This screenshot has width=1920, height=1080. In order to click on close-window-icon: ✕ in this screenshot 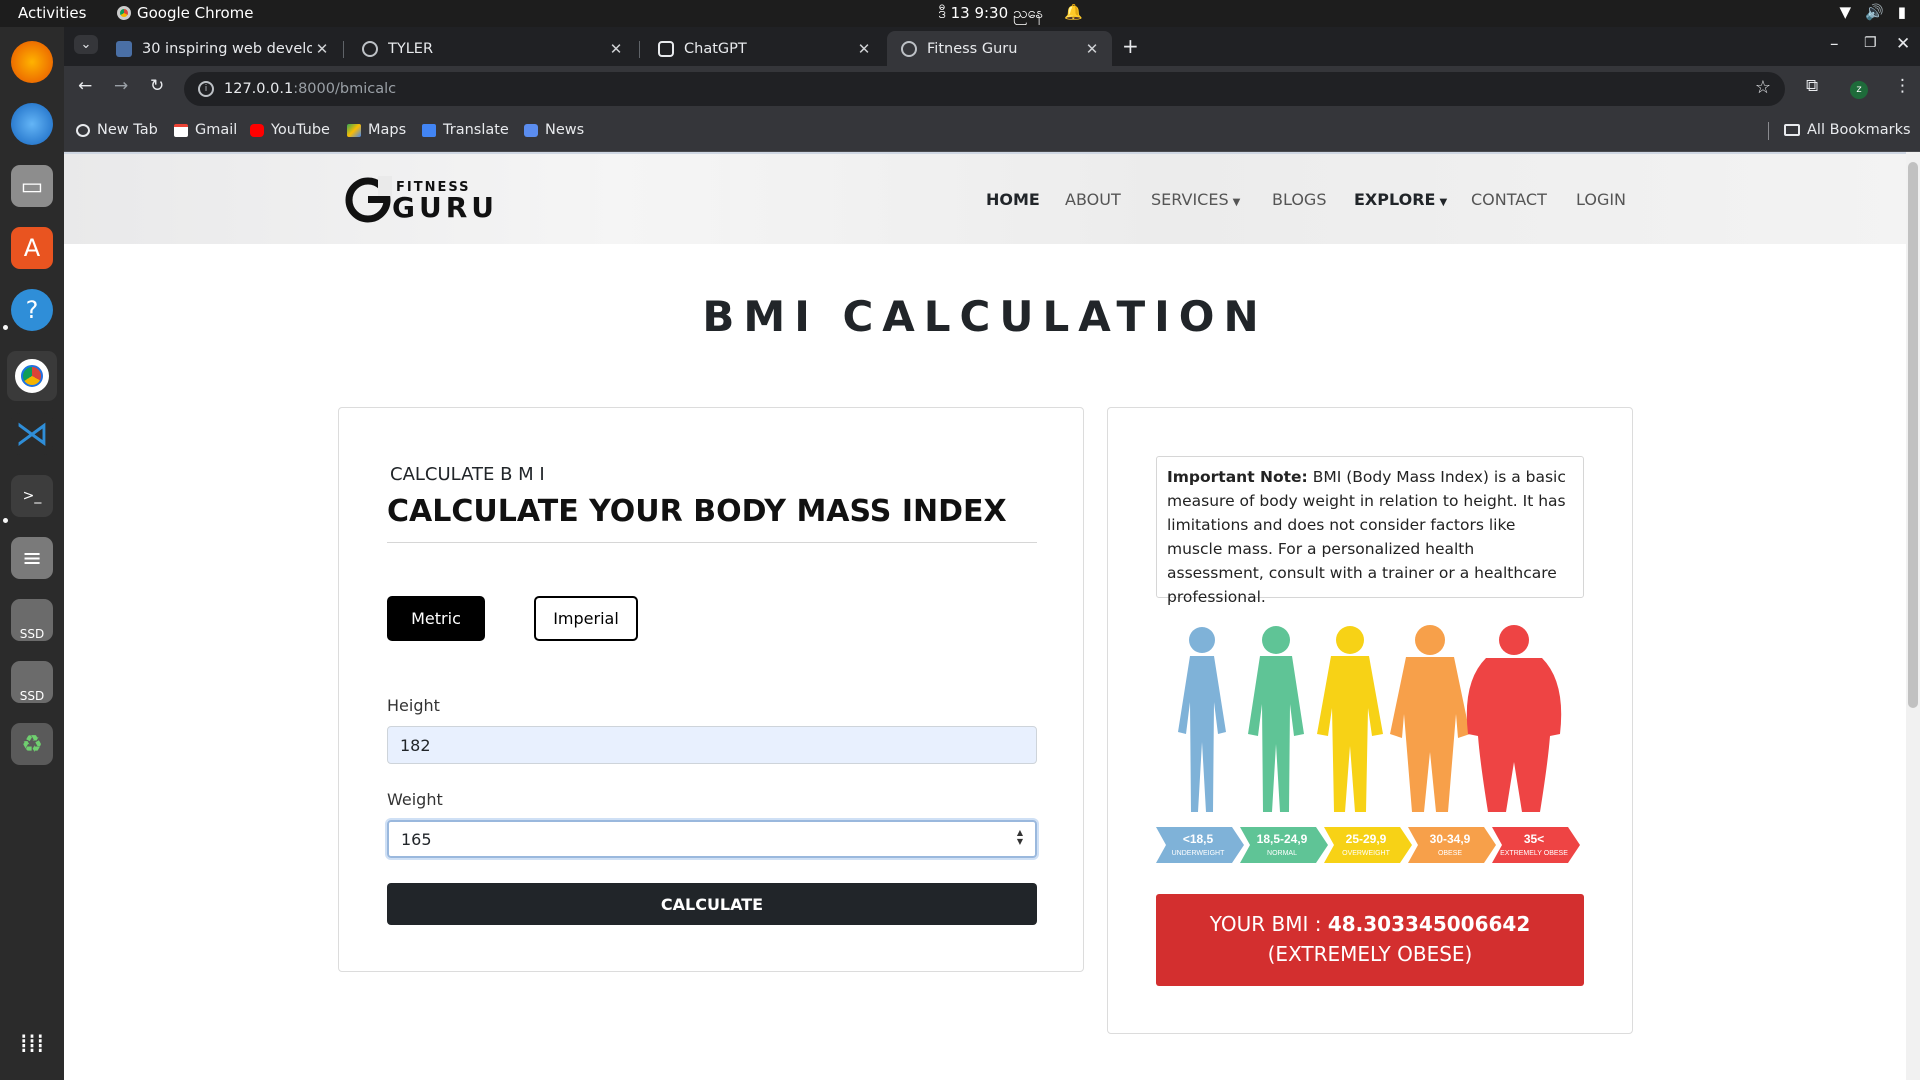, I will do `click(1903, 44)`.